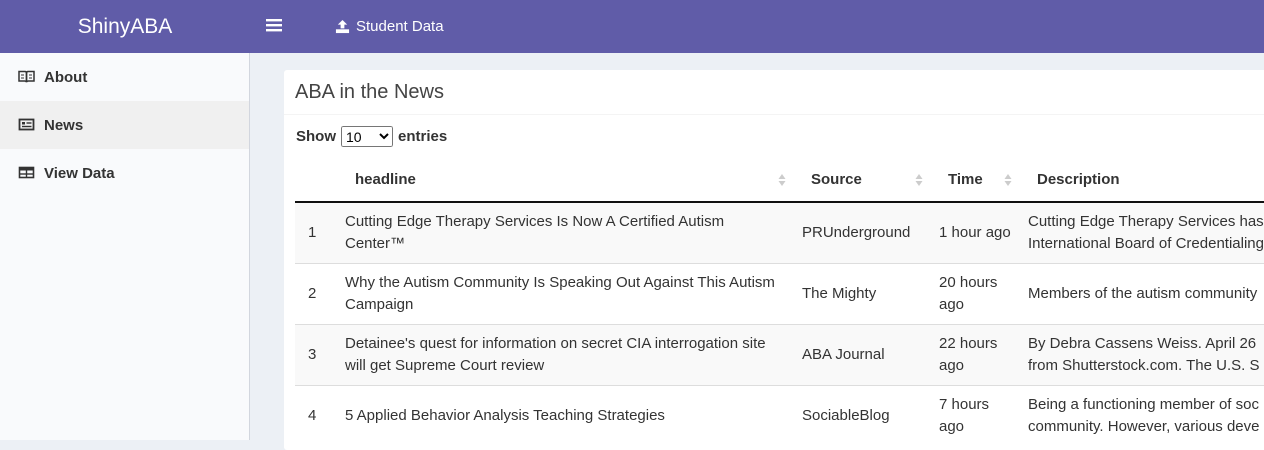 The width and height of the screenshot is (1264, 450). Describe the element at coordinates (66, 77) in the screenshot. I see `sidebar-item-label: About` at that location.